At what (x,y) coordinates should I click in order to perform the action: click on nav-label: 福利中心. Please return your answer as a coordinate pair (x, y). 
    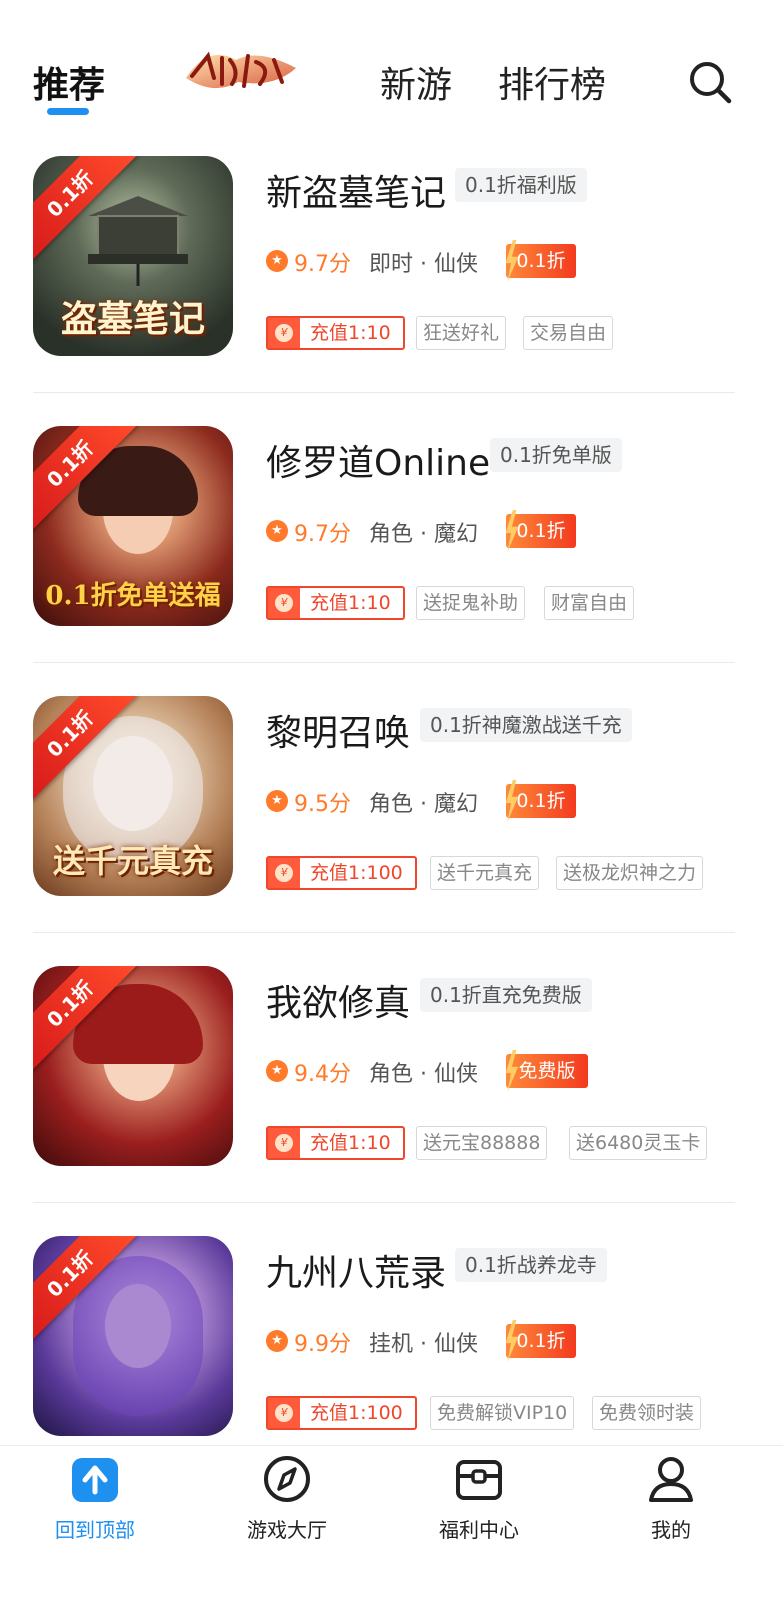
    Looking at the image, I should click on (479, 1530).